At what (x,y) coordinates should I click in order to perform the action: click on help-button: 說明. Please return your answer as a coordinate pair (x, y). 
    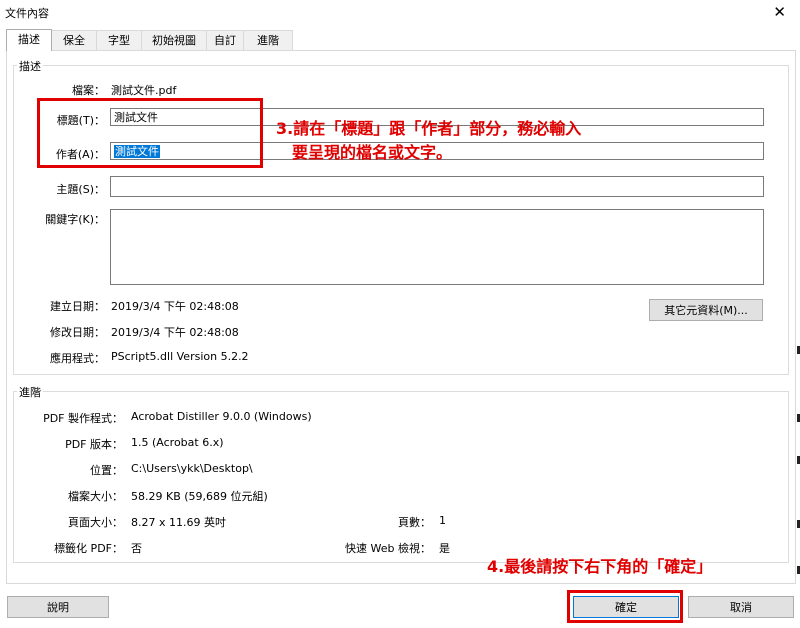
    Looking at the image, I should click on (58, 607).